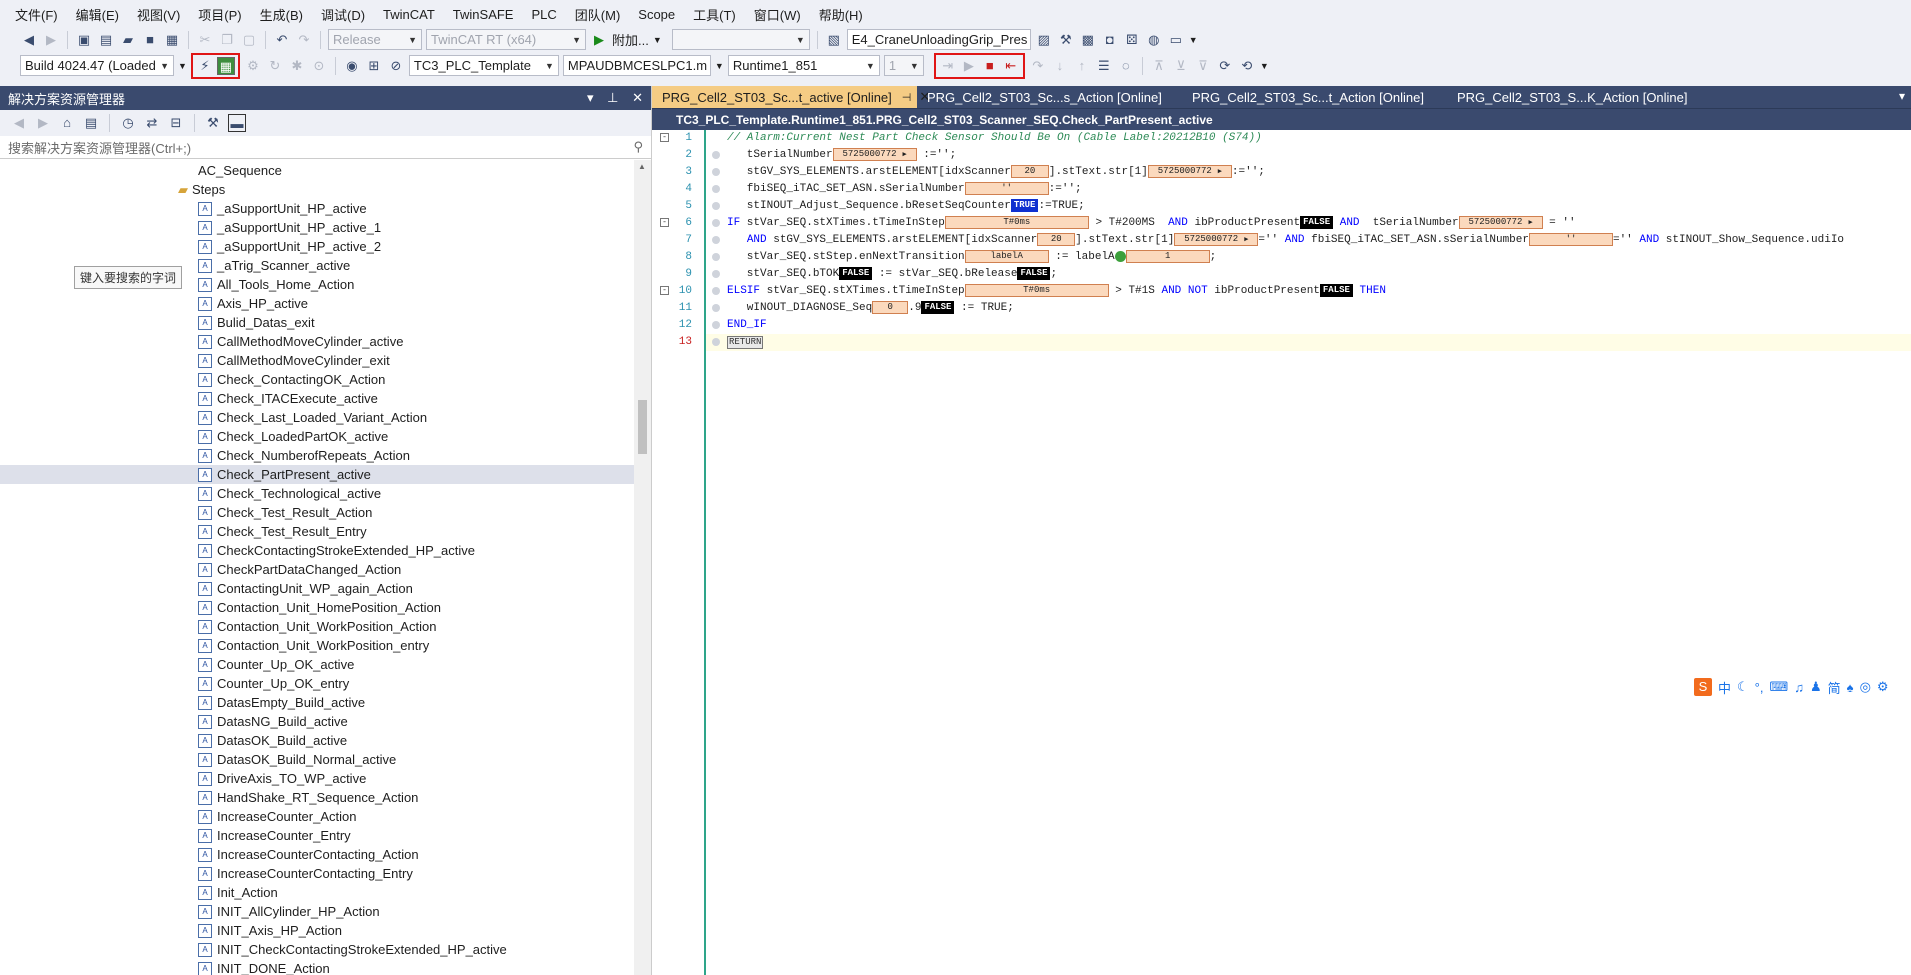  Describe the element at coordinates (543, 14) in the screenshot. I see `menu-plc: PLC` at that location.